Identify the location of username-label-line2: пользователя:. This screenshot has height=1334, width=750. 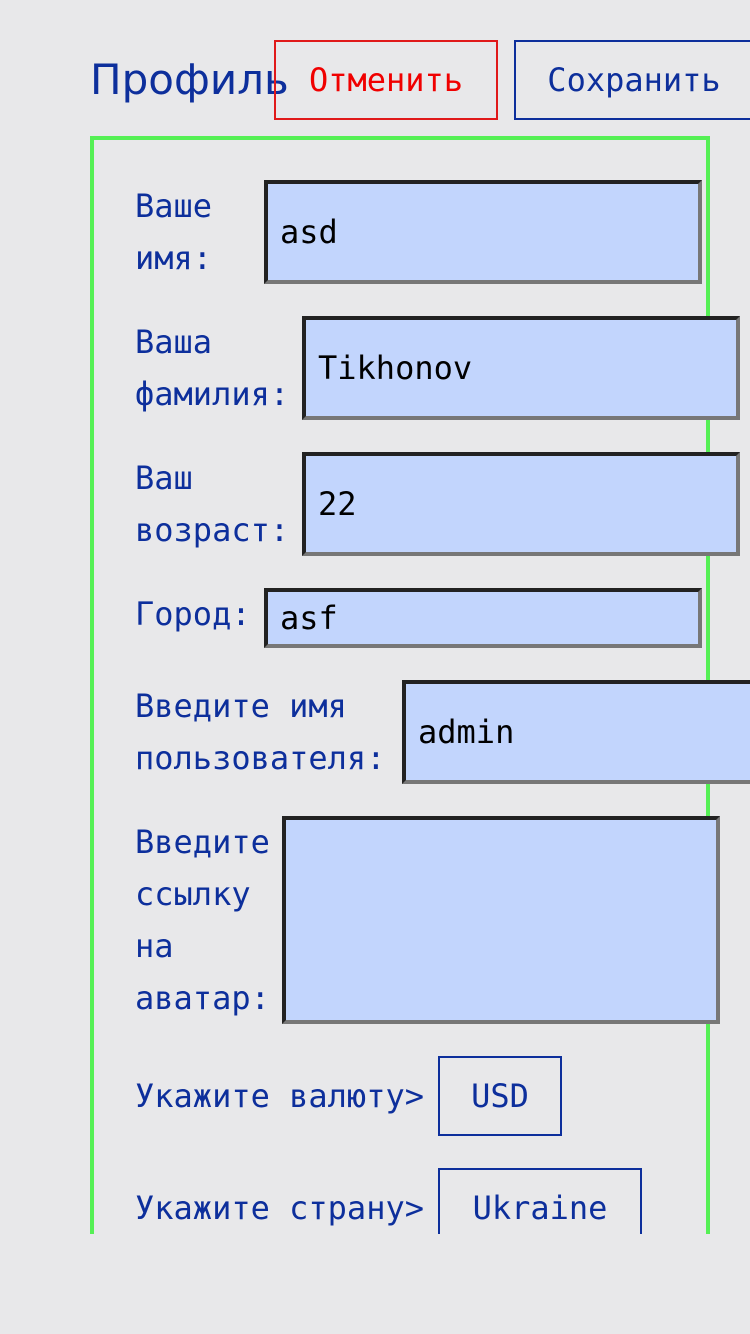
(260, 758).